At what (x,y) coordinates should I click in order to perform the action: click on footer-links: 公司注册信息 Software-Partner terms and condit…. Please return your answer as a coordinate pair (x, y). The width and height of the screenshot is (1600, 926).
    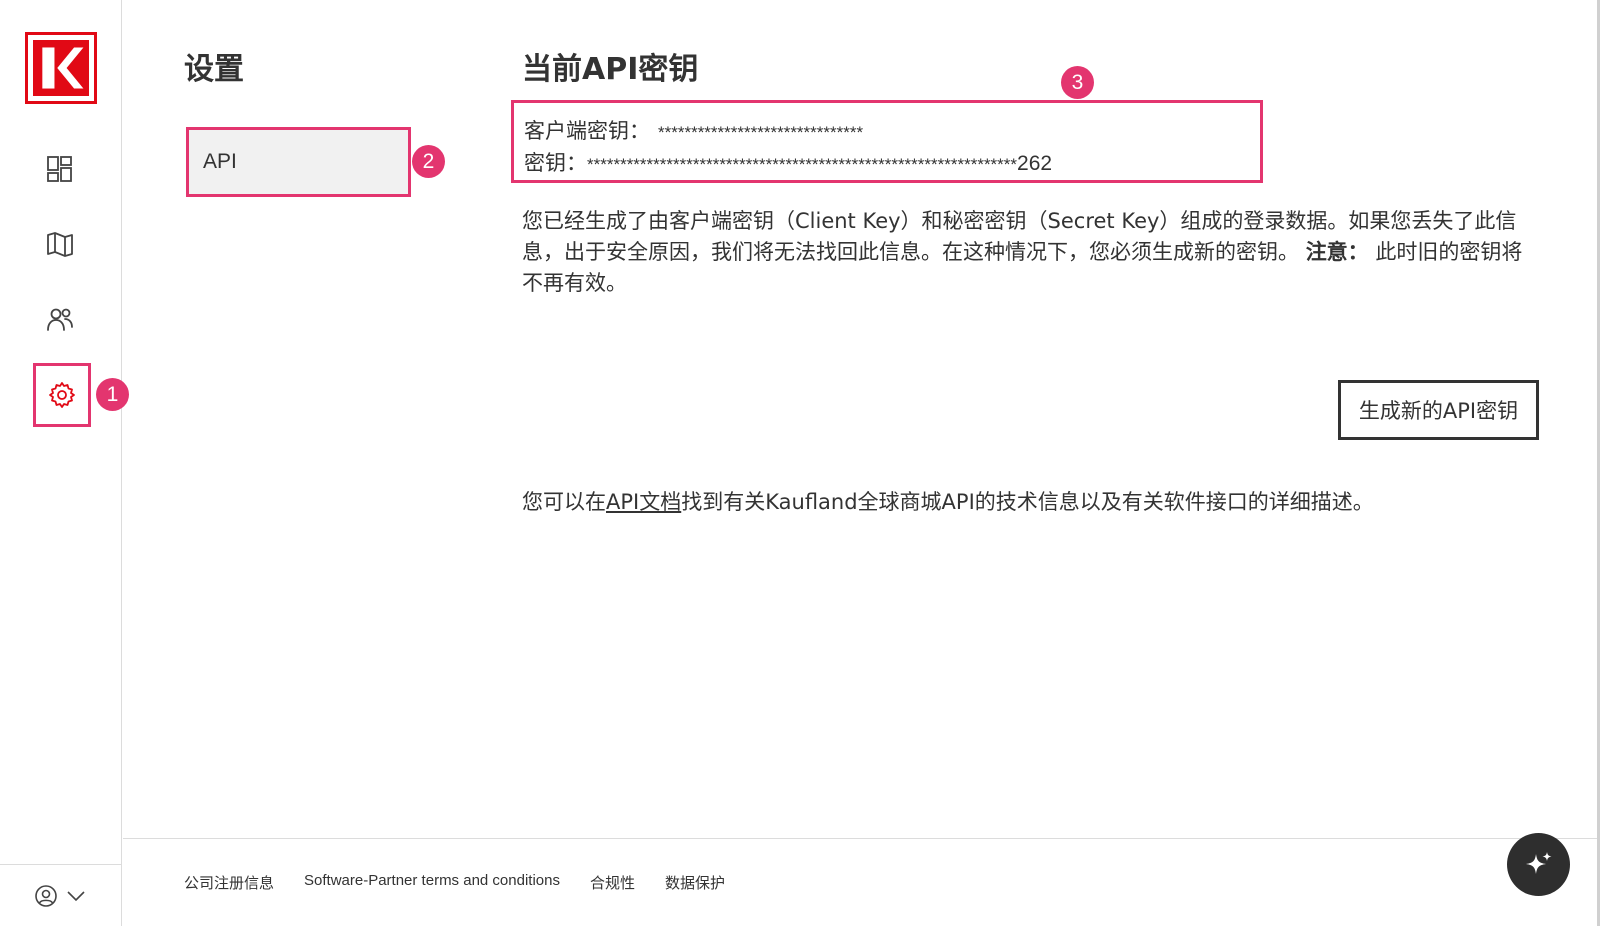
    Looking at the image, I should click on (454, 882).